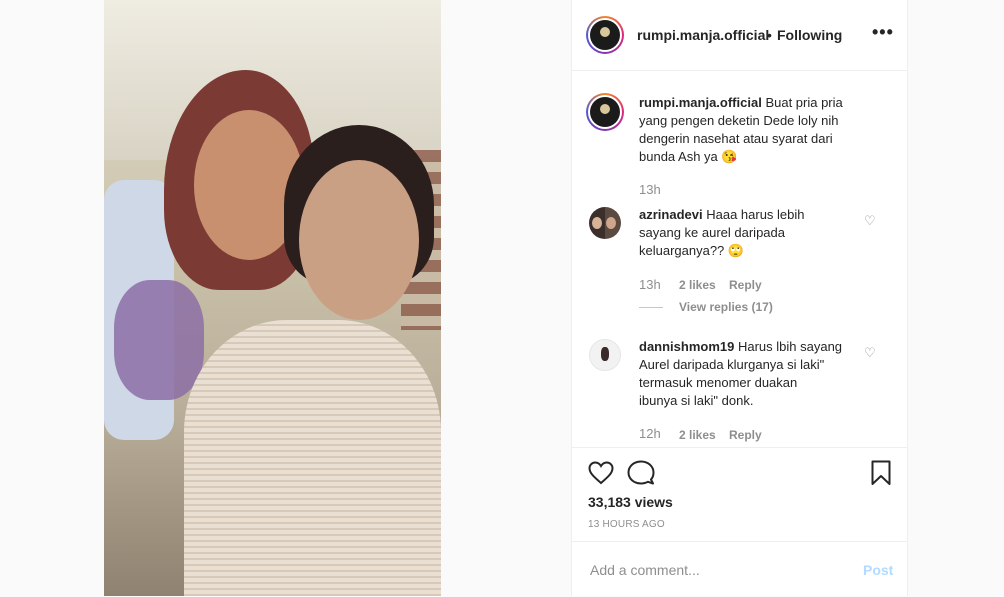 The width and height of the screenshot is (1004, 597). Describe the element at coordinates (159, 340) in the screenshot. I see `video-purple-hair` at that location.